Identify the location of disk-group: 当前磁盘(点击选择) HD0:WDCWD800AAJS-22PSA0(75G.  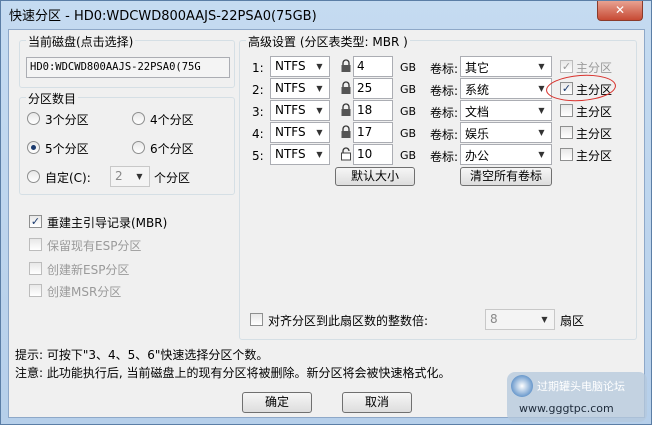
(127, 60).